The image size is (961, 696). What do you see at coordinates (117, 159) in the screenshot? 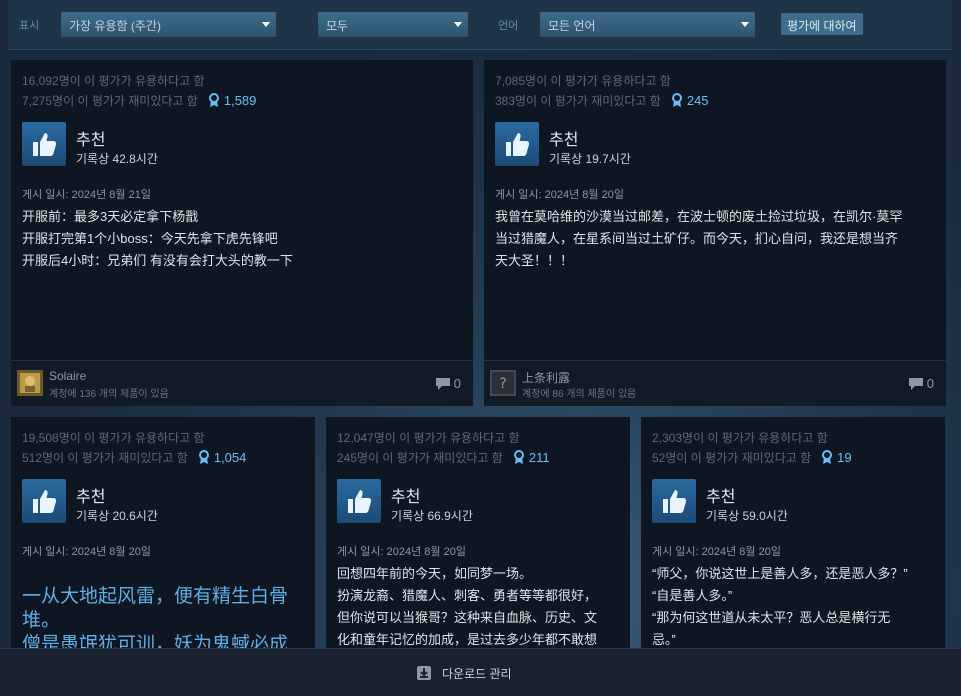
I see `hours-played: 기록상 42.8시간` at bounding box center [117, 159].